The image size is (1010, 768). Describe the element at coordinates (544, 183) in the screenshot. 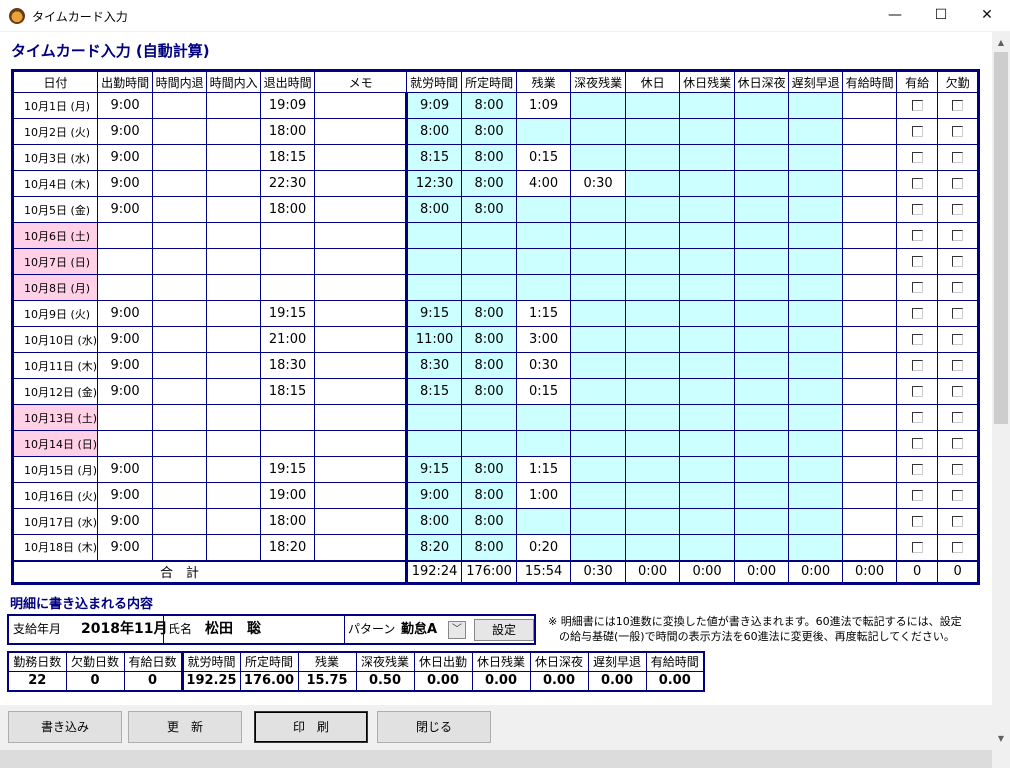

I see `time-cell: 4:00` at that location.